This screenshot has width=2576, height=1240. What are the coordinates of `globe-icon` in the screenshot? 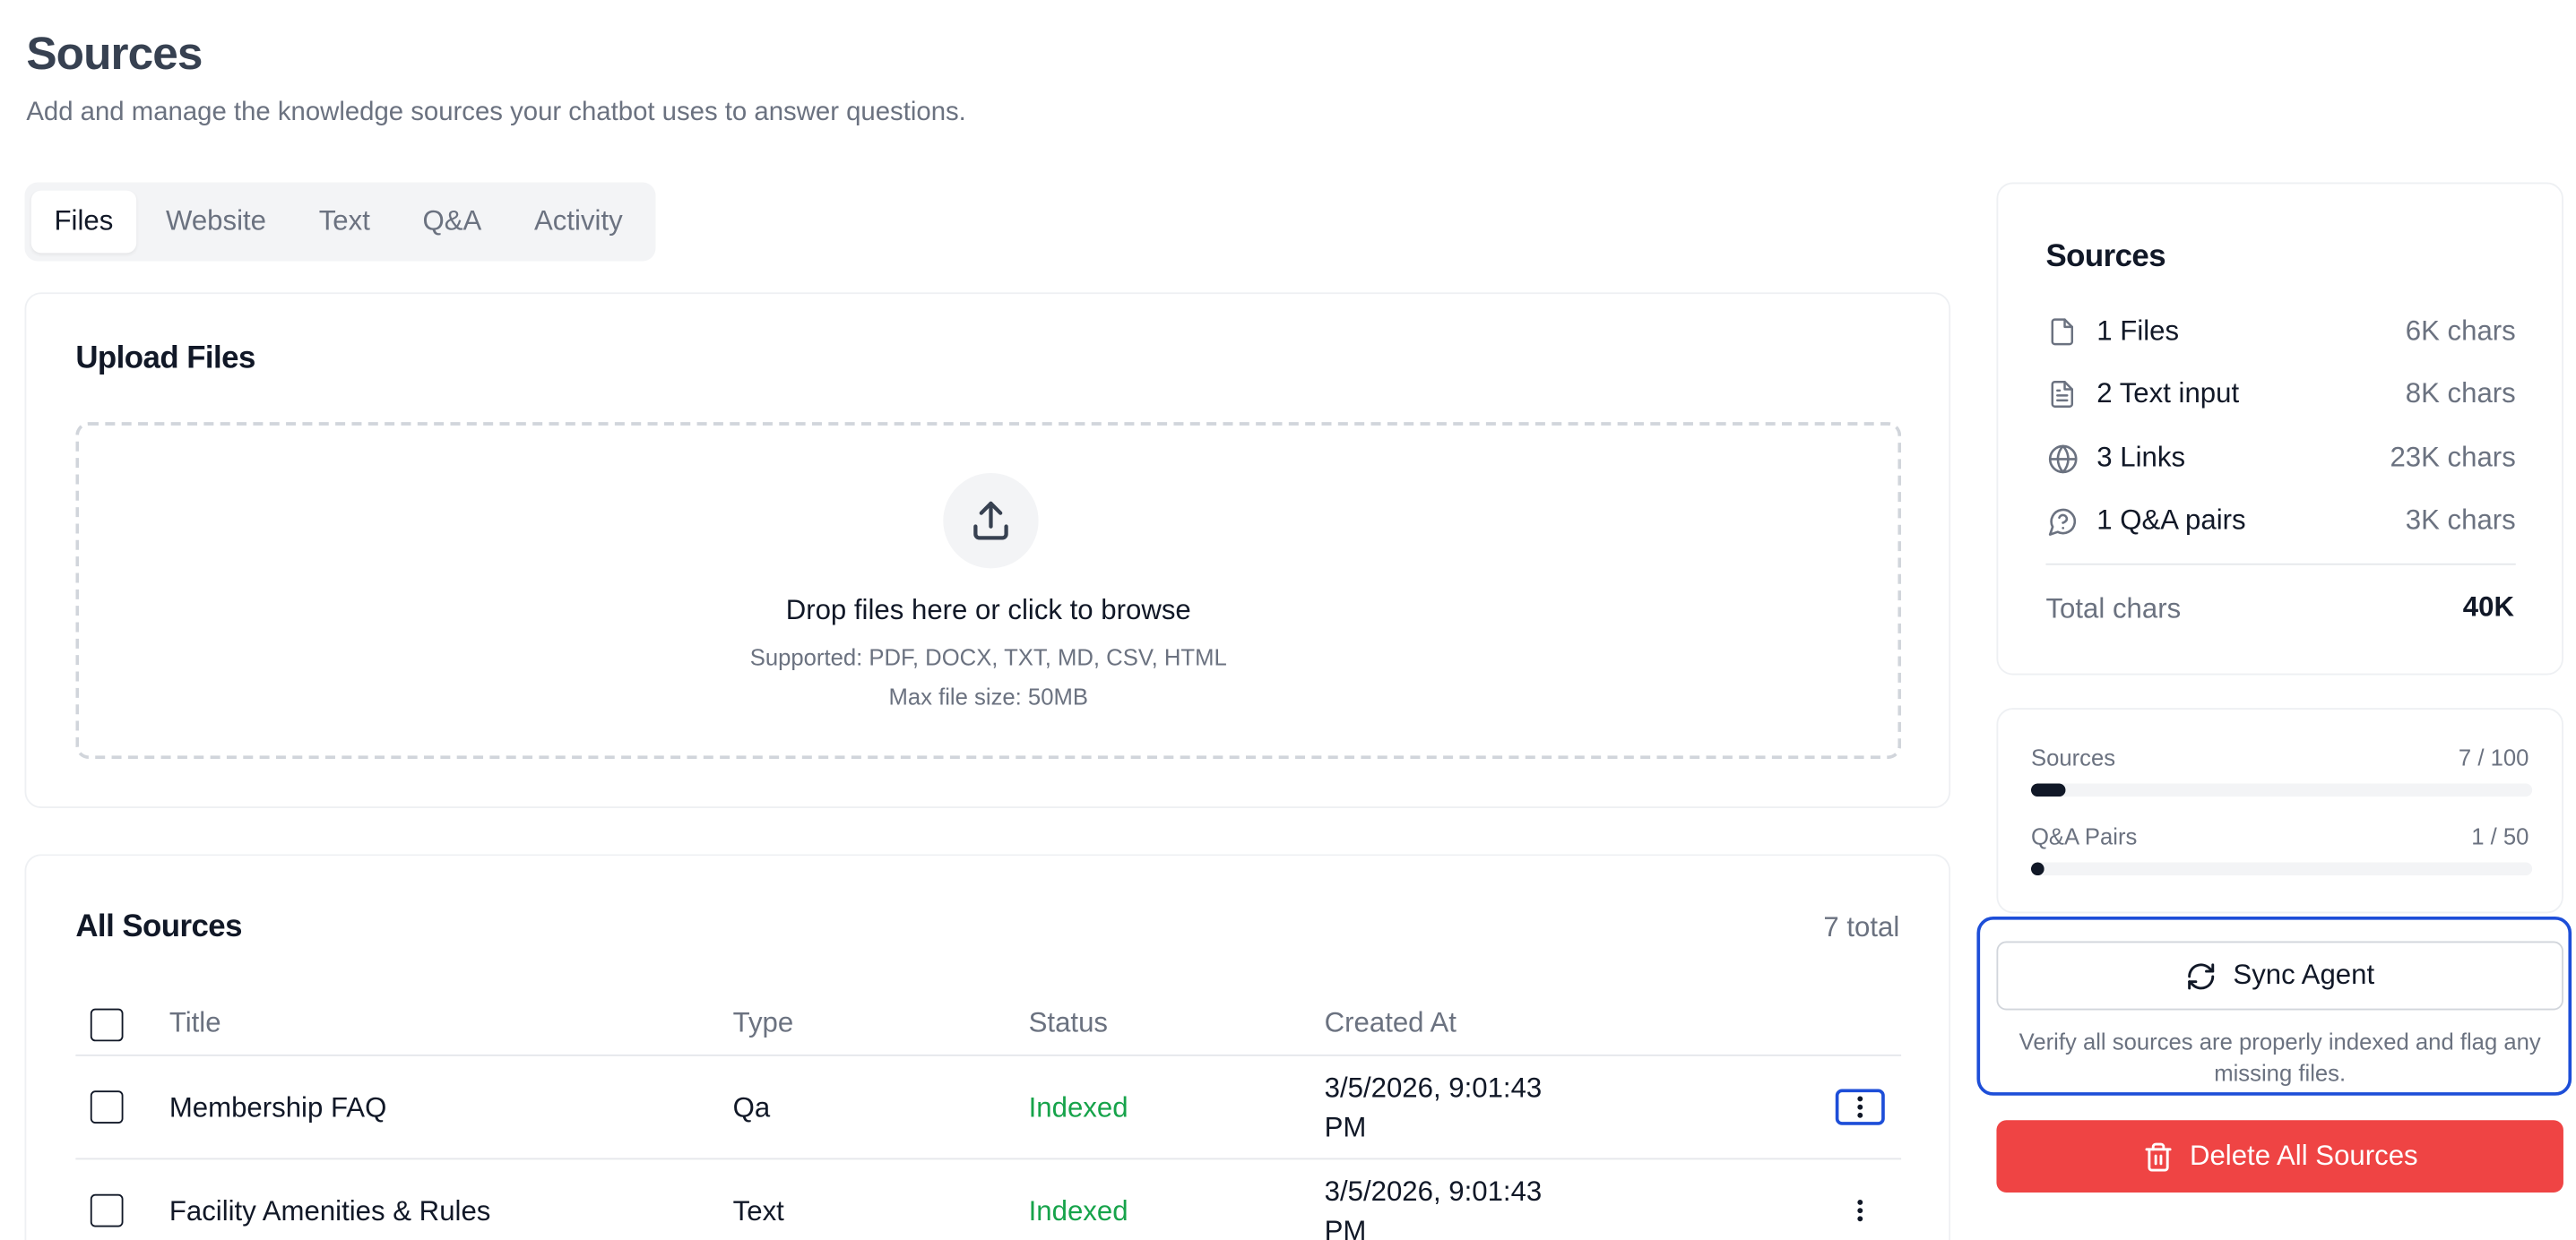 It's located at (2062, 459).